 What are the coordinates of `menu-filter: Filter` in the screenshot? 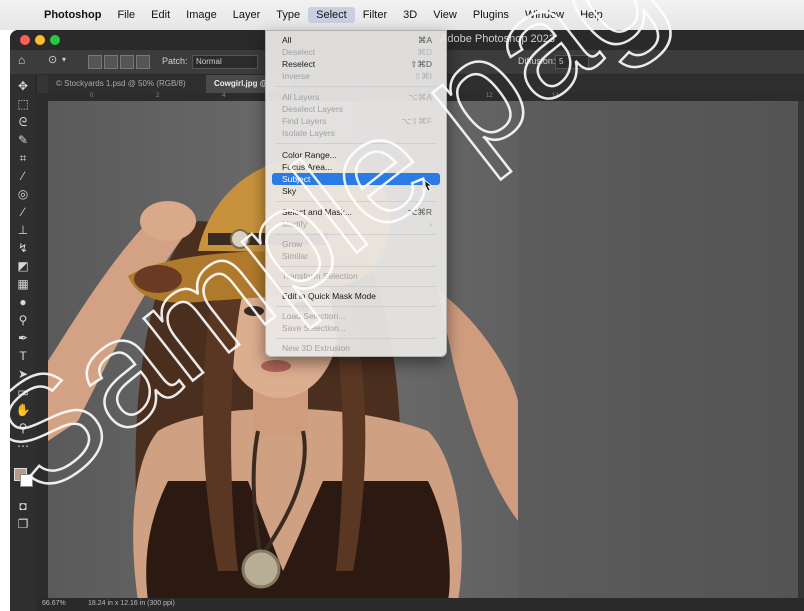 It's located at (375, 15).